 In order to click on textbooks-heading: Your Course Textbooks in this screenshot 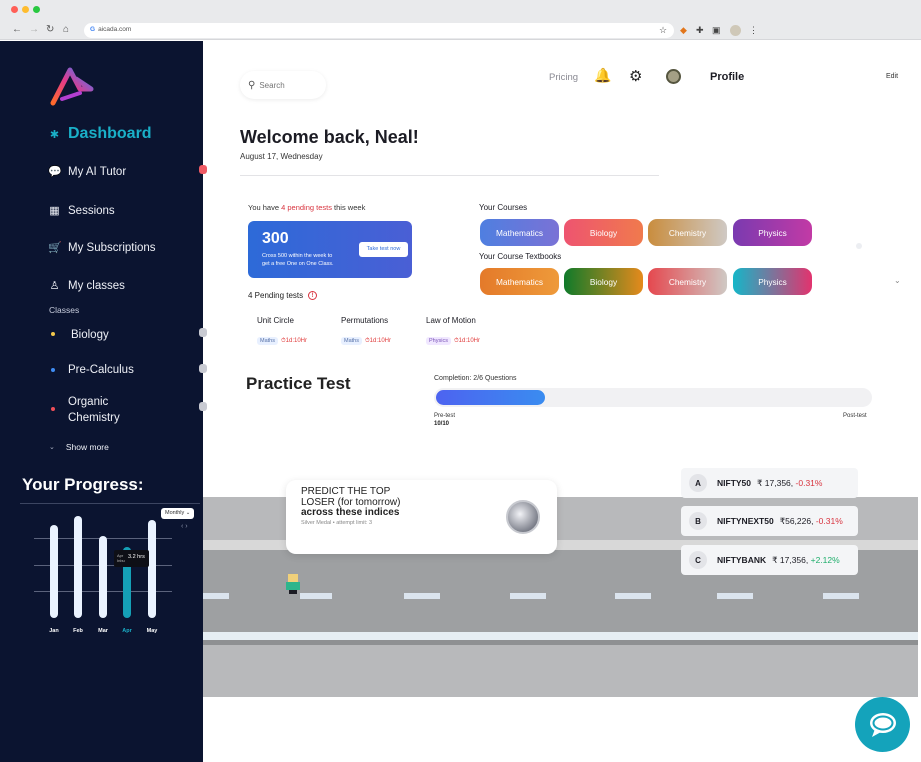, I will do `click(520, 256)`.